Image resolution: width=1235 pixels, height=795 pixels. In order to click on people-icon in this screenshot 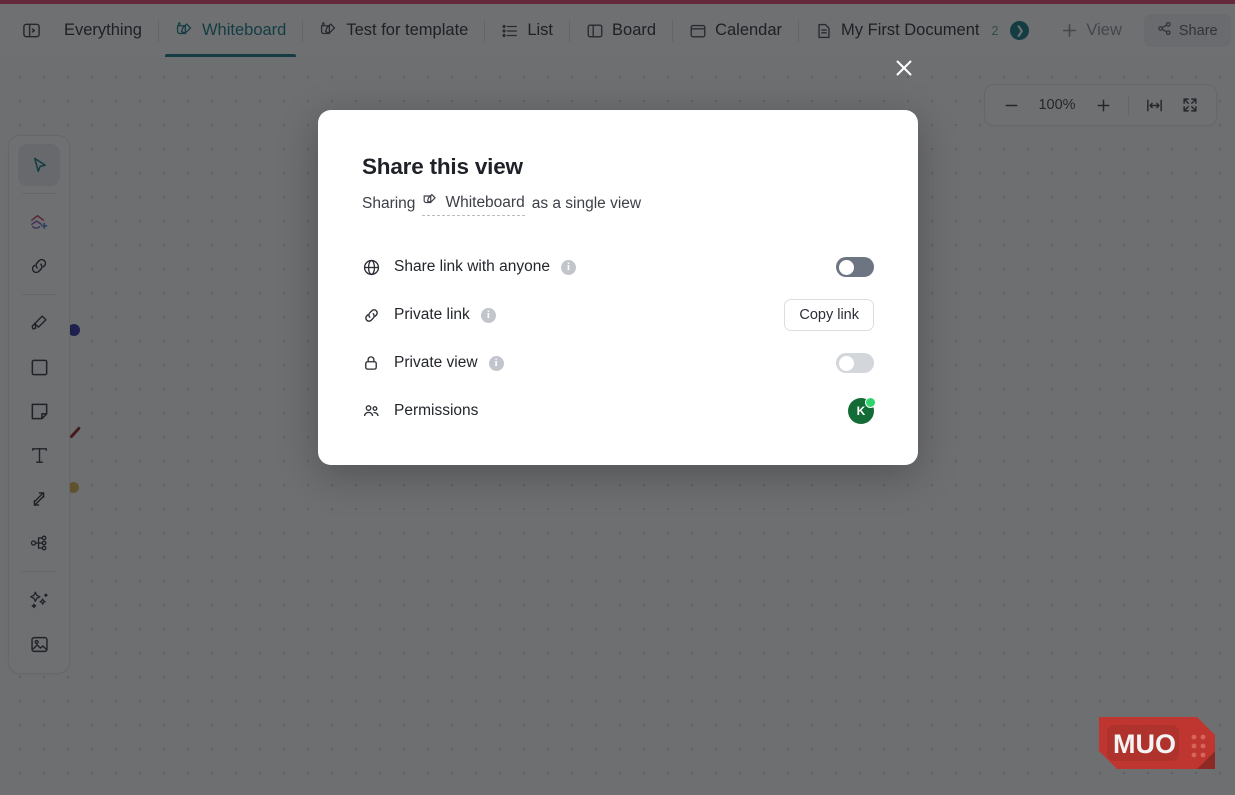, I will do `click(375, 411)`.